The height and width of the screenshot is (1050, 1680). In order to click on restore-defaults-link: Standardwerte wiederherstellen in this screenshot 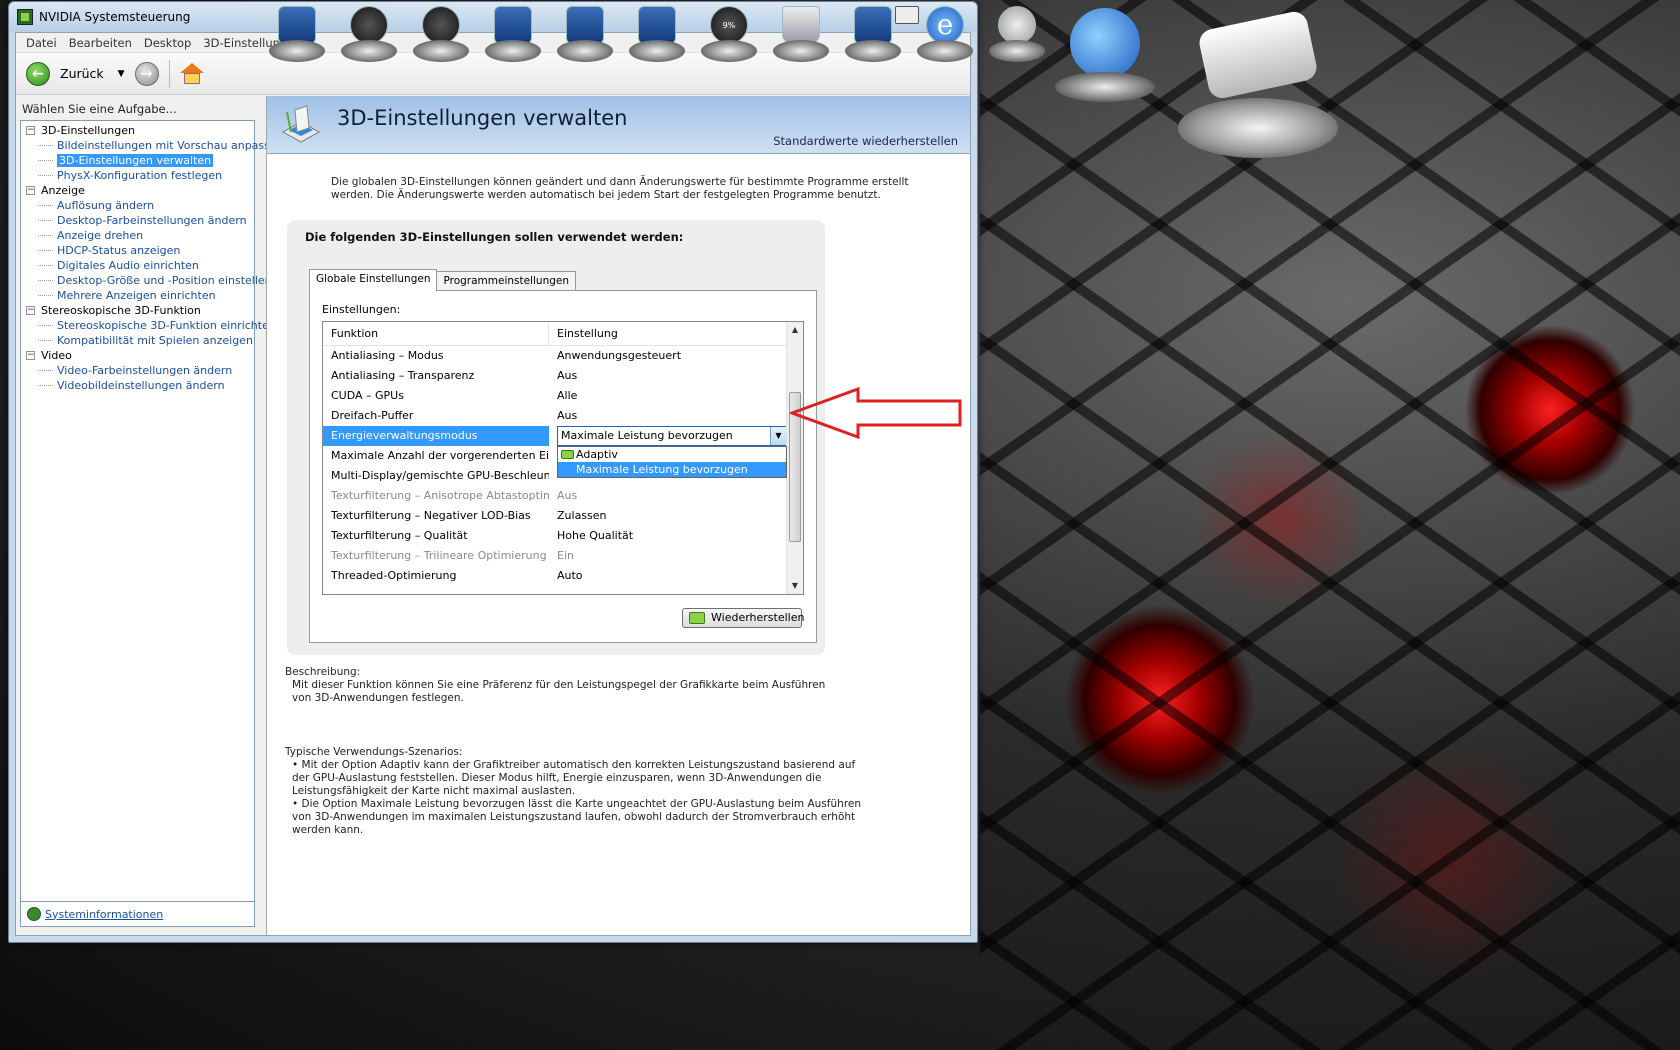, I will do `click(865, 141)`.